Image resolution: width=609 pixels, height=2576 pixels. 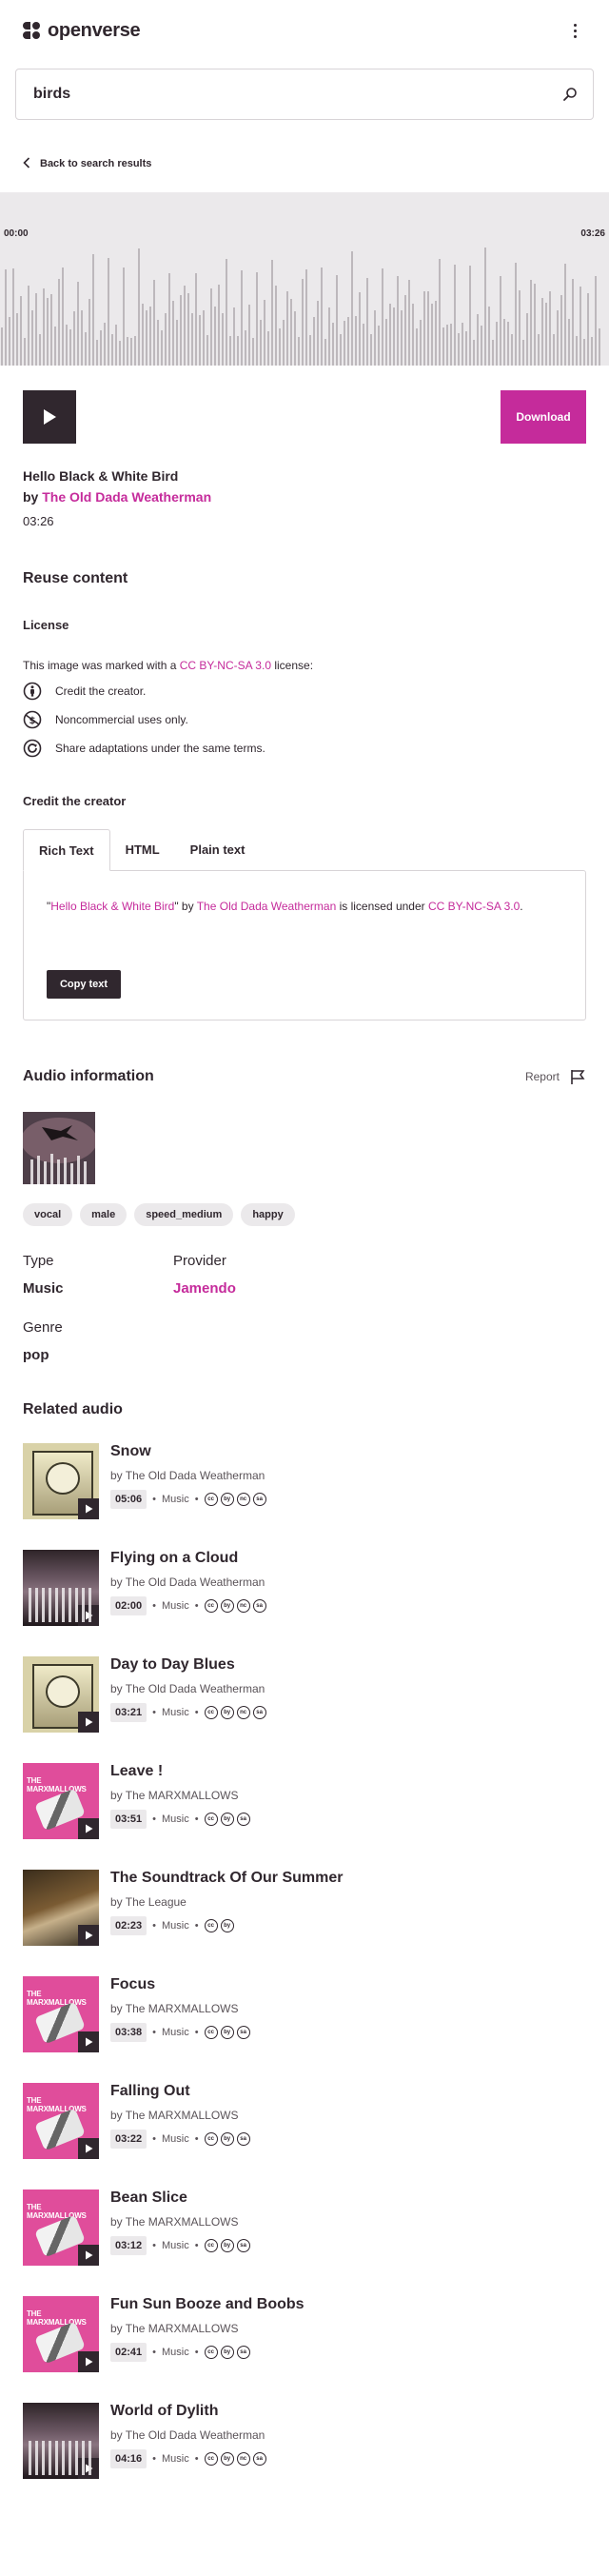 I want to click on copy-text-button: Copy text, so click(x=84, y=984).